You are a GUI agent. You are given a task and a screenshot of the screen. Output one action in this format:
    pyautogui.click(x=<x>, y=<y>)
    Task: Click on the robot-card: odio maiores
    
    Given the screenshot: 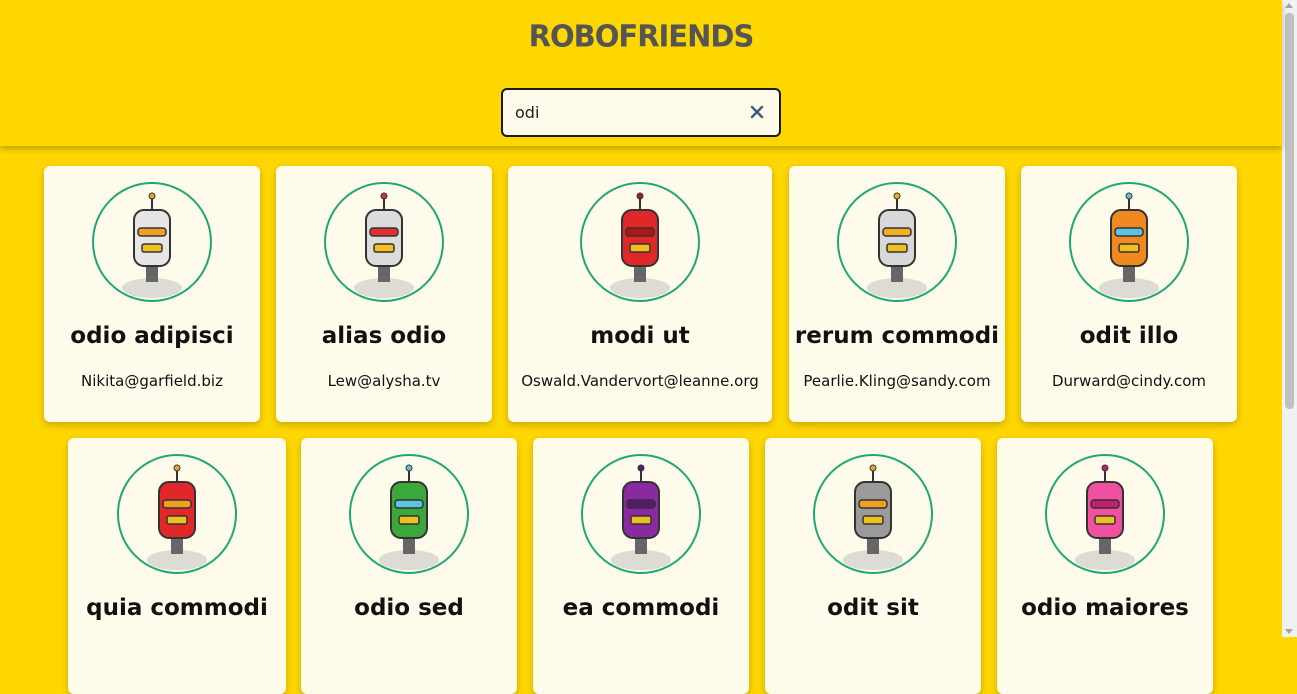 What is the action you would take?
    pyautogui.click(x=1105, y=566)
    